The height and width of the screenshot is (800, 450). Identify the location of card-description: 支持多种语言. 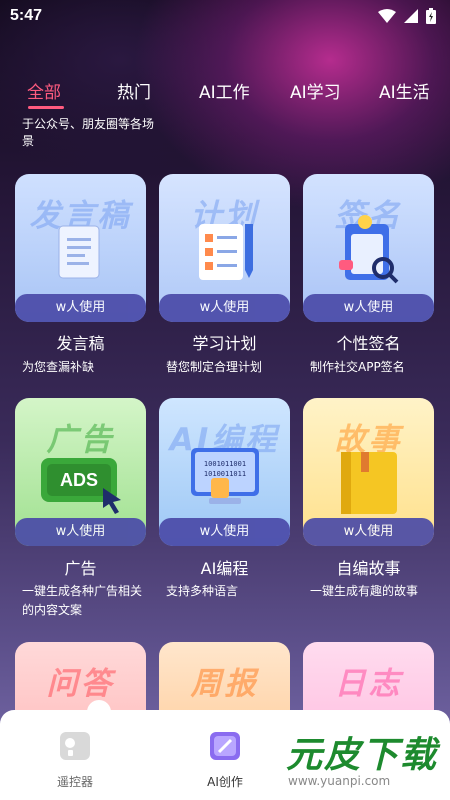
(202, 591).